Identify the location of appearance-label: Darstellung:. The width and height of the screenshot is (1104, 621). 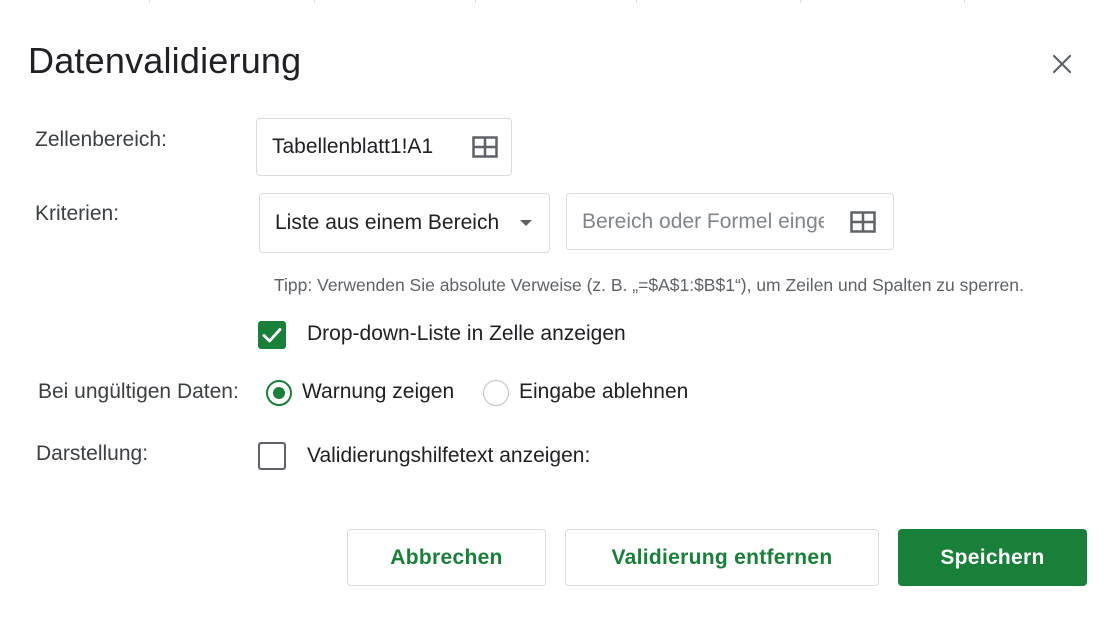
(92, 453).